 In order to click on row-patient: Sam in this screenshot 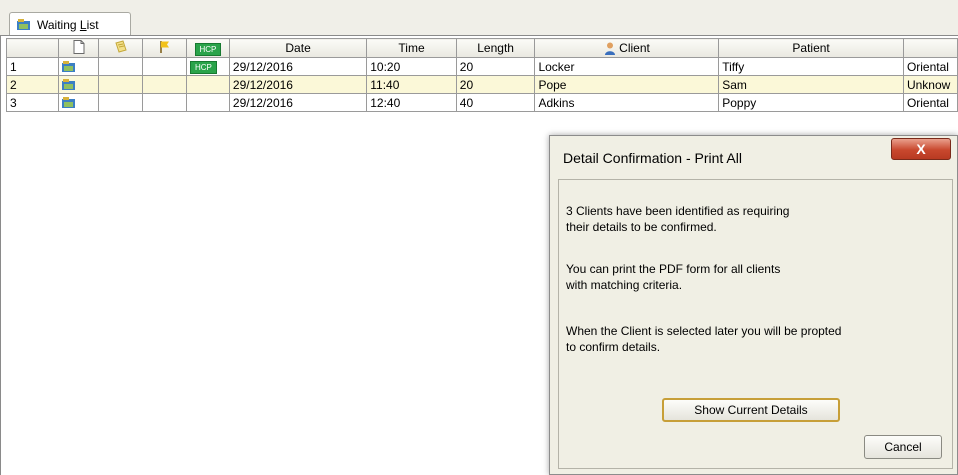, I will do `click(811, 84)`.